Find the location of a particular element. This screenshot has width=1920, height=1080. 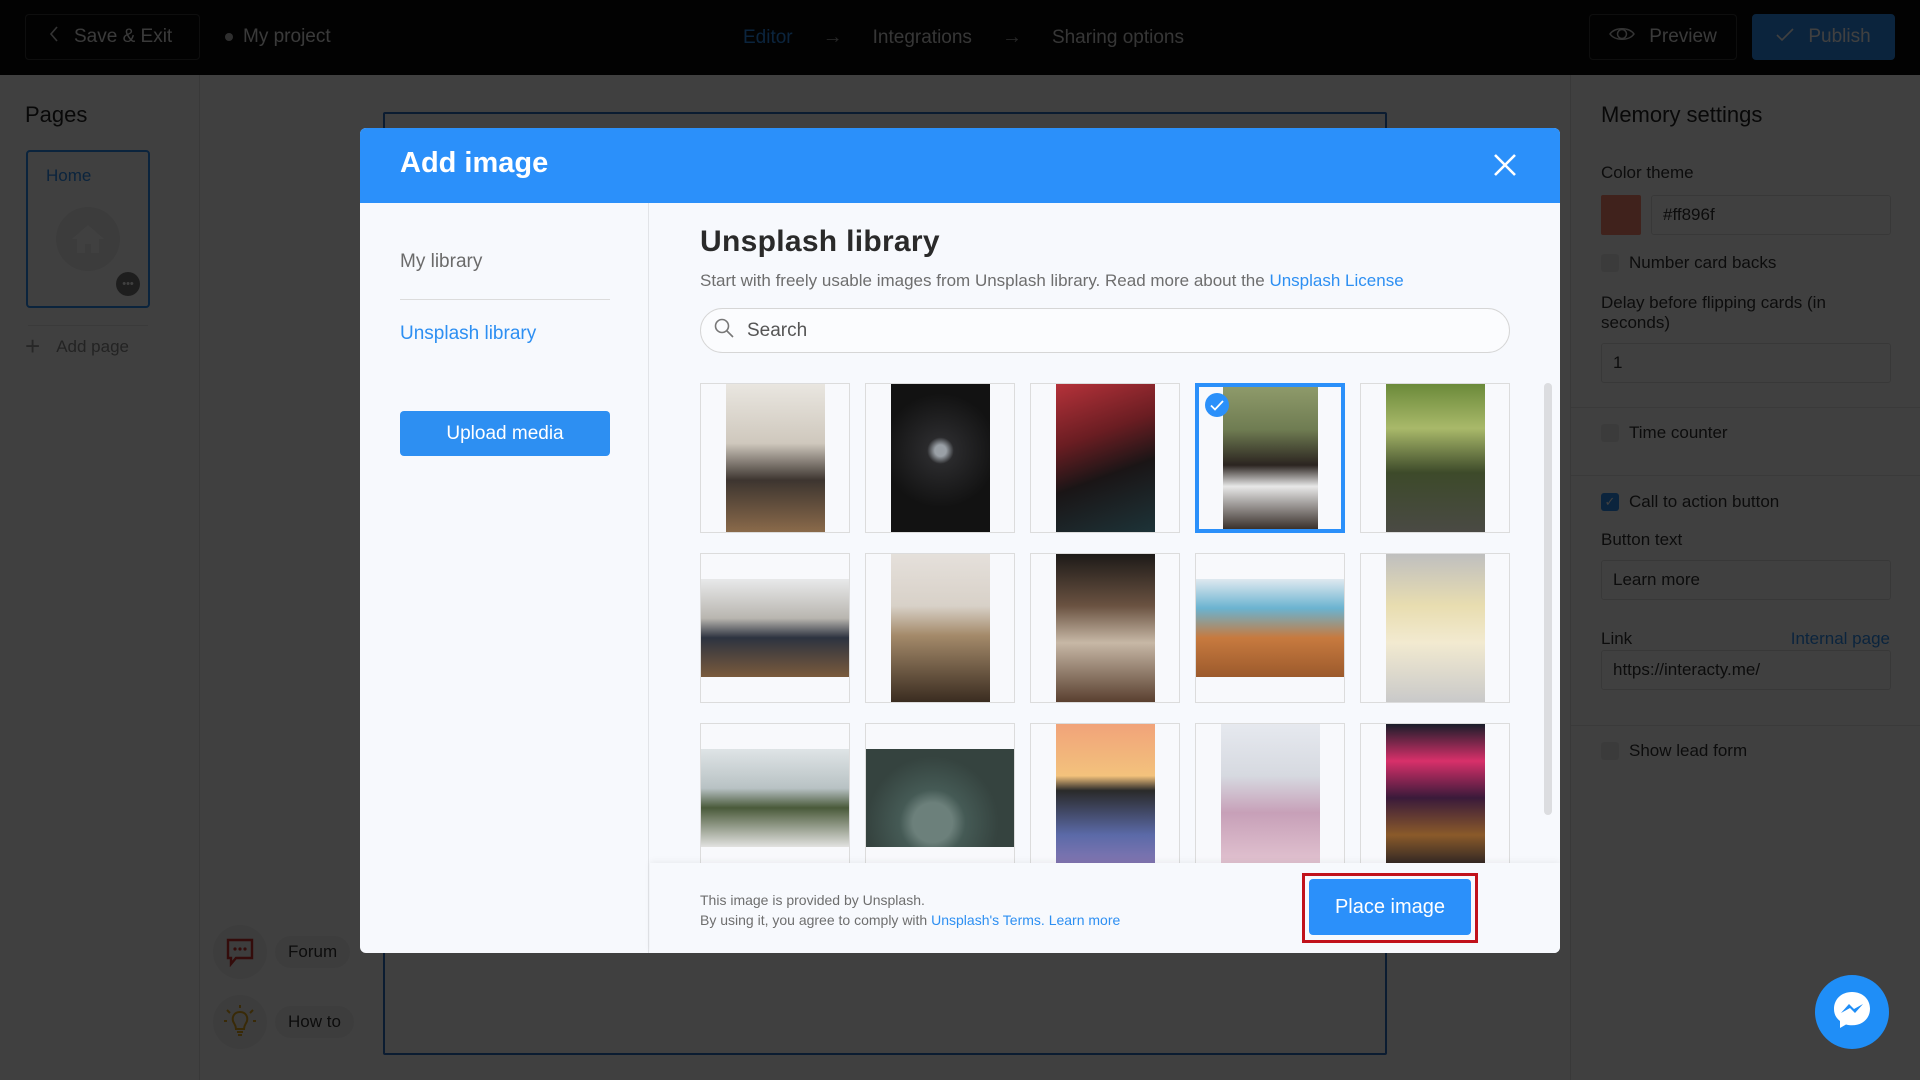

image-tile-people-at-desk-loft is located at coordinates (775, 458).